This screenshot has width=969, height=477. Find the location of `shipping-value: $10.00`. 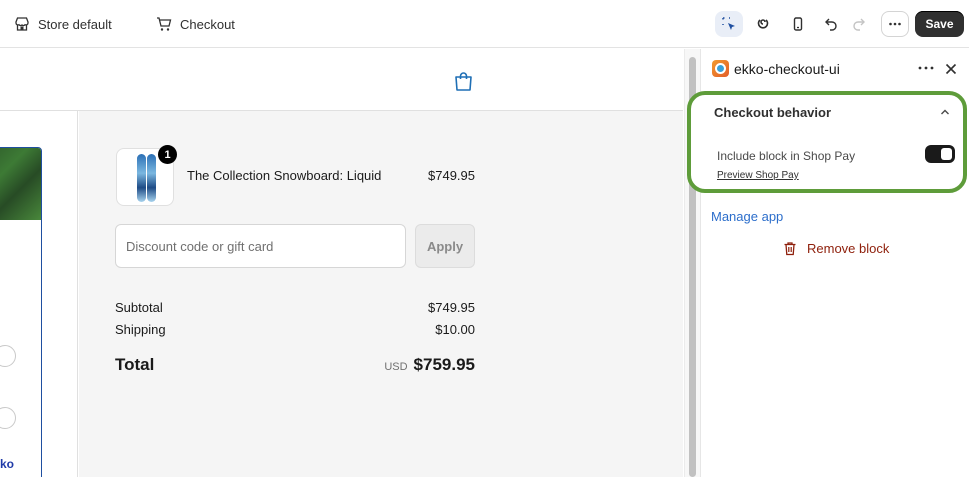

shipping-value: $10.00 is located at coordinates (455, 329).